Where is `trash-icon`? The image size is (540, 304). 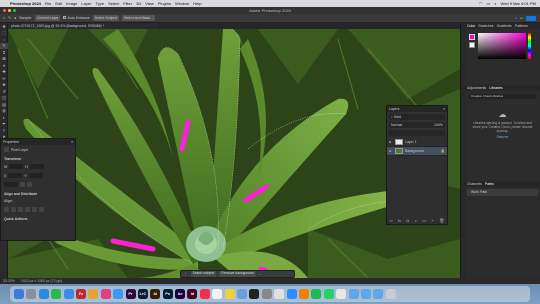
trash-icon is located at coordinates (390, 294).